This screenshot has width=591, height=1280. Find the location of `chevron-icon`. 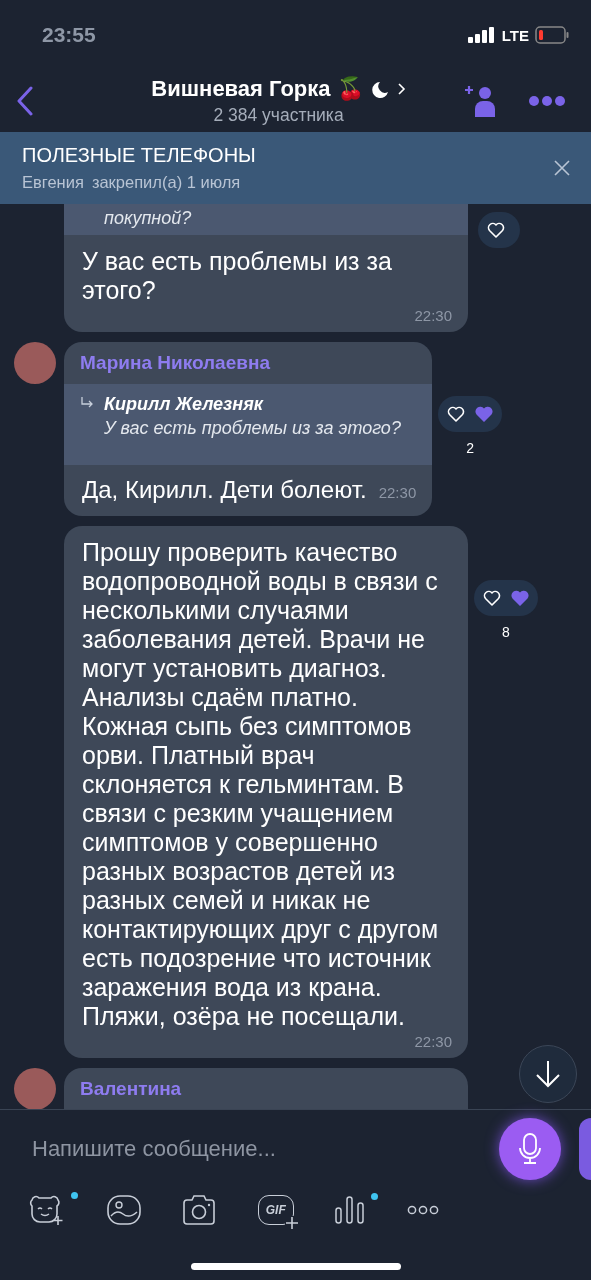

chevron-icon is located at coordinates (401, 89).